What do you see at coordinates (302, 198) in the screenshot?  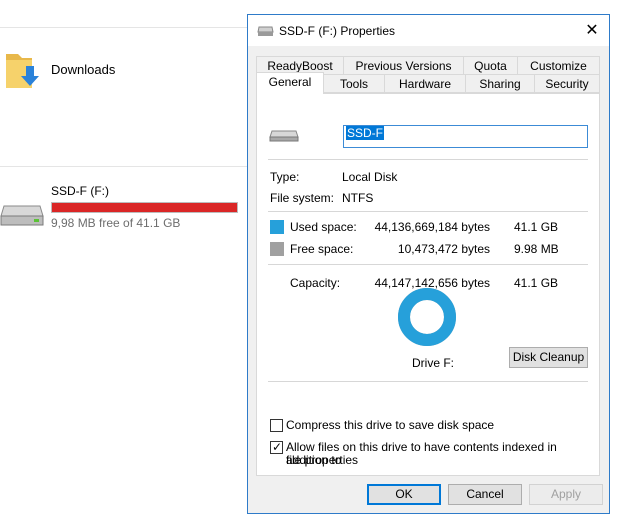 I see `file-system-label: File system:` at bounding box center [302, 198].